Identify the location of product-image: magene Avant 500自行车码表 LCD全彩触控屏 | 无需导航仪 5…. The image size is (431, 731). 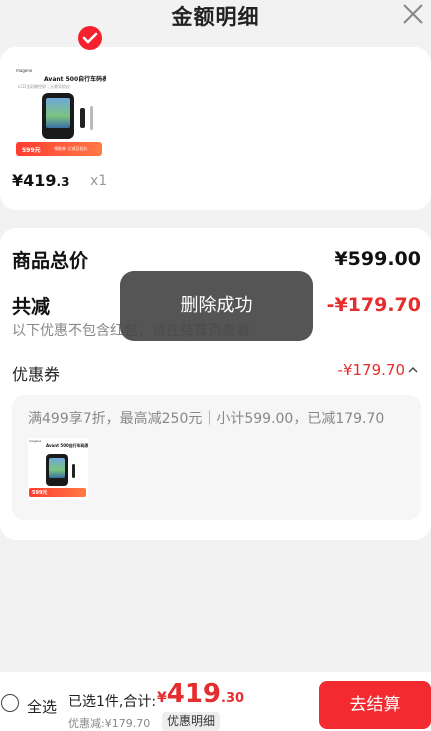
(60, 113).